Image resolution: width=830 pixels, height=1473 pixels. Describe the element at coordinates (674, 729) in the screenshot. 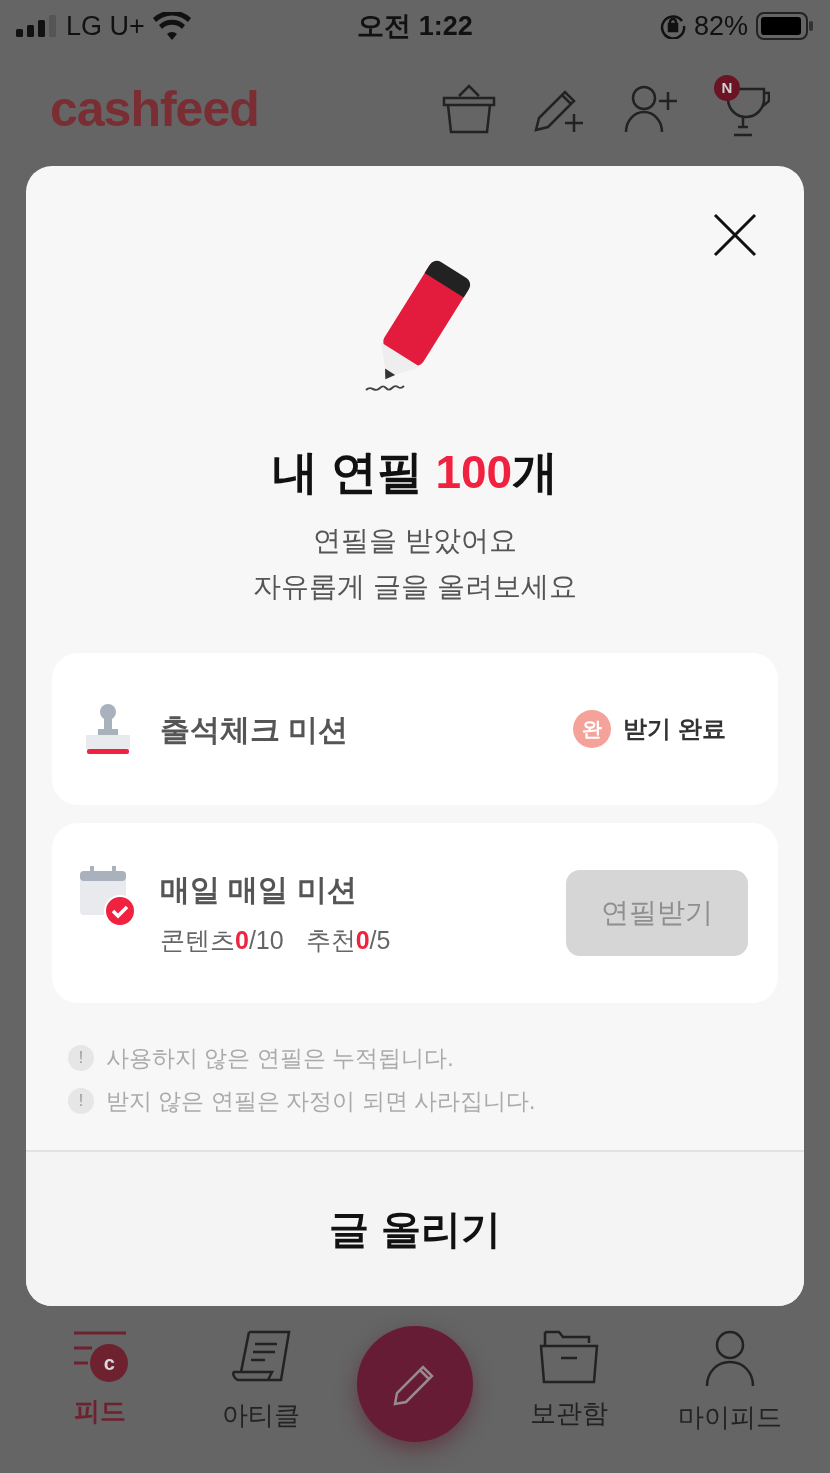

I see `status-text: 받기 완료` at that location.